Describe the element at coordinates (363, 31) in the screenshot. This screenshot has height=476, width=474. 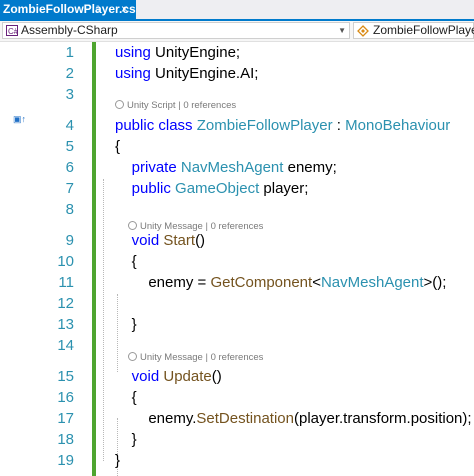
I see `class-icon` at that location.